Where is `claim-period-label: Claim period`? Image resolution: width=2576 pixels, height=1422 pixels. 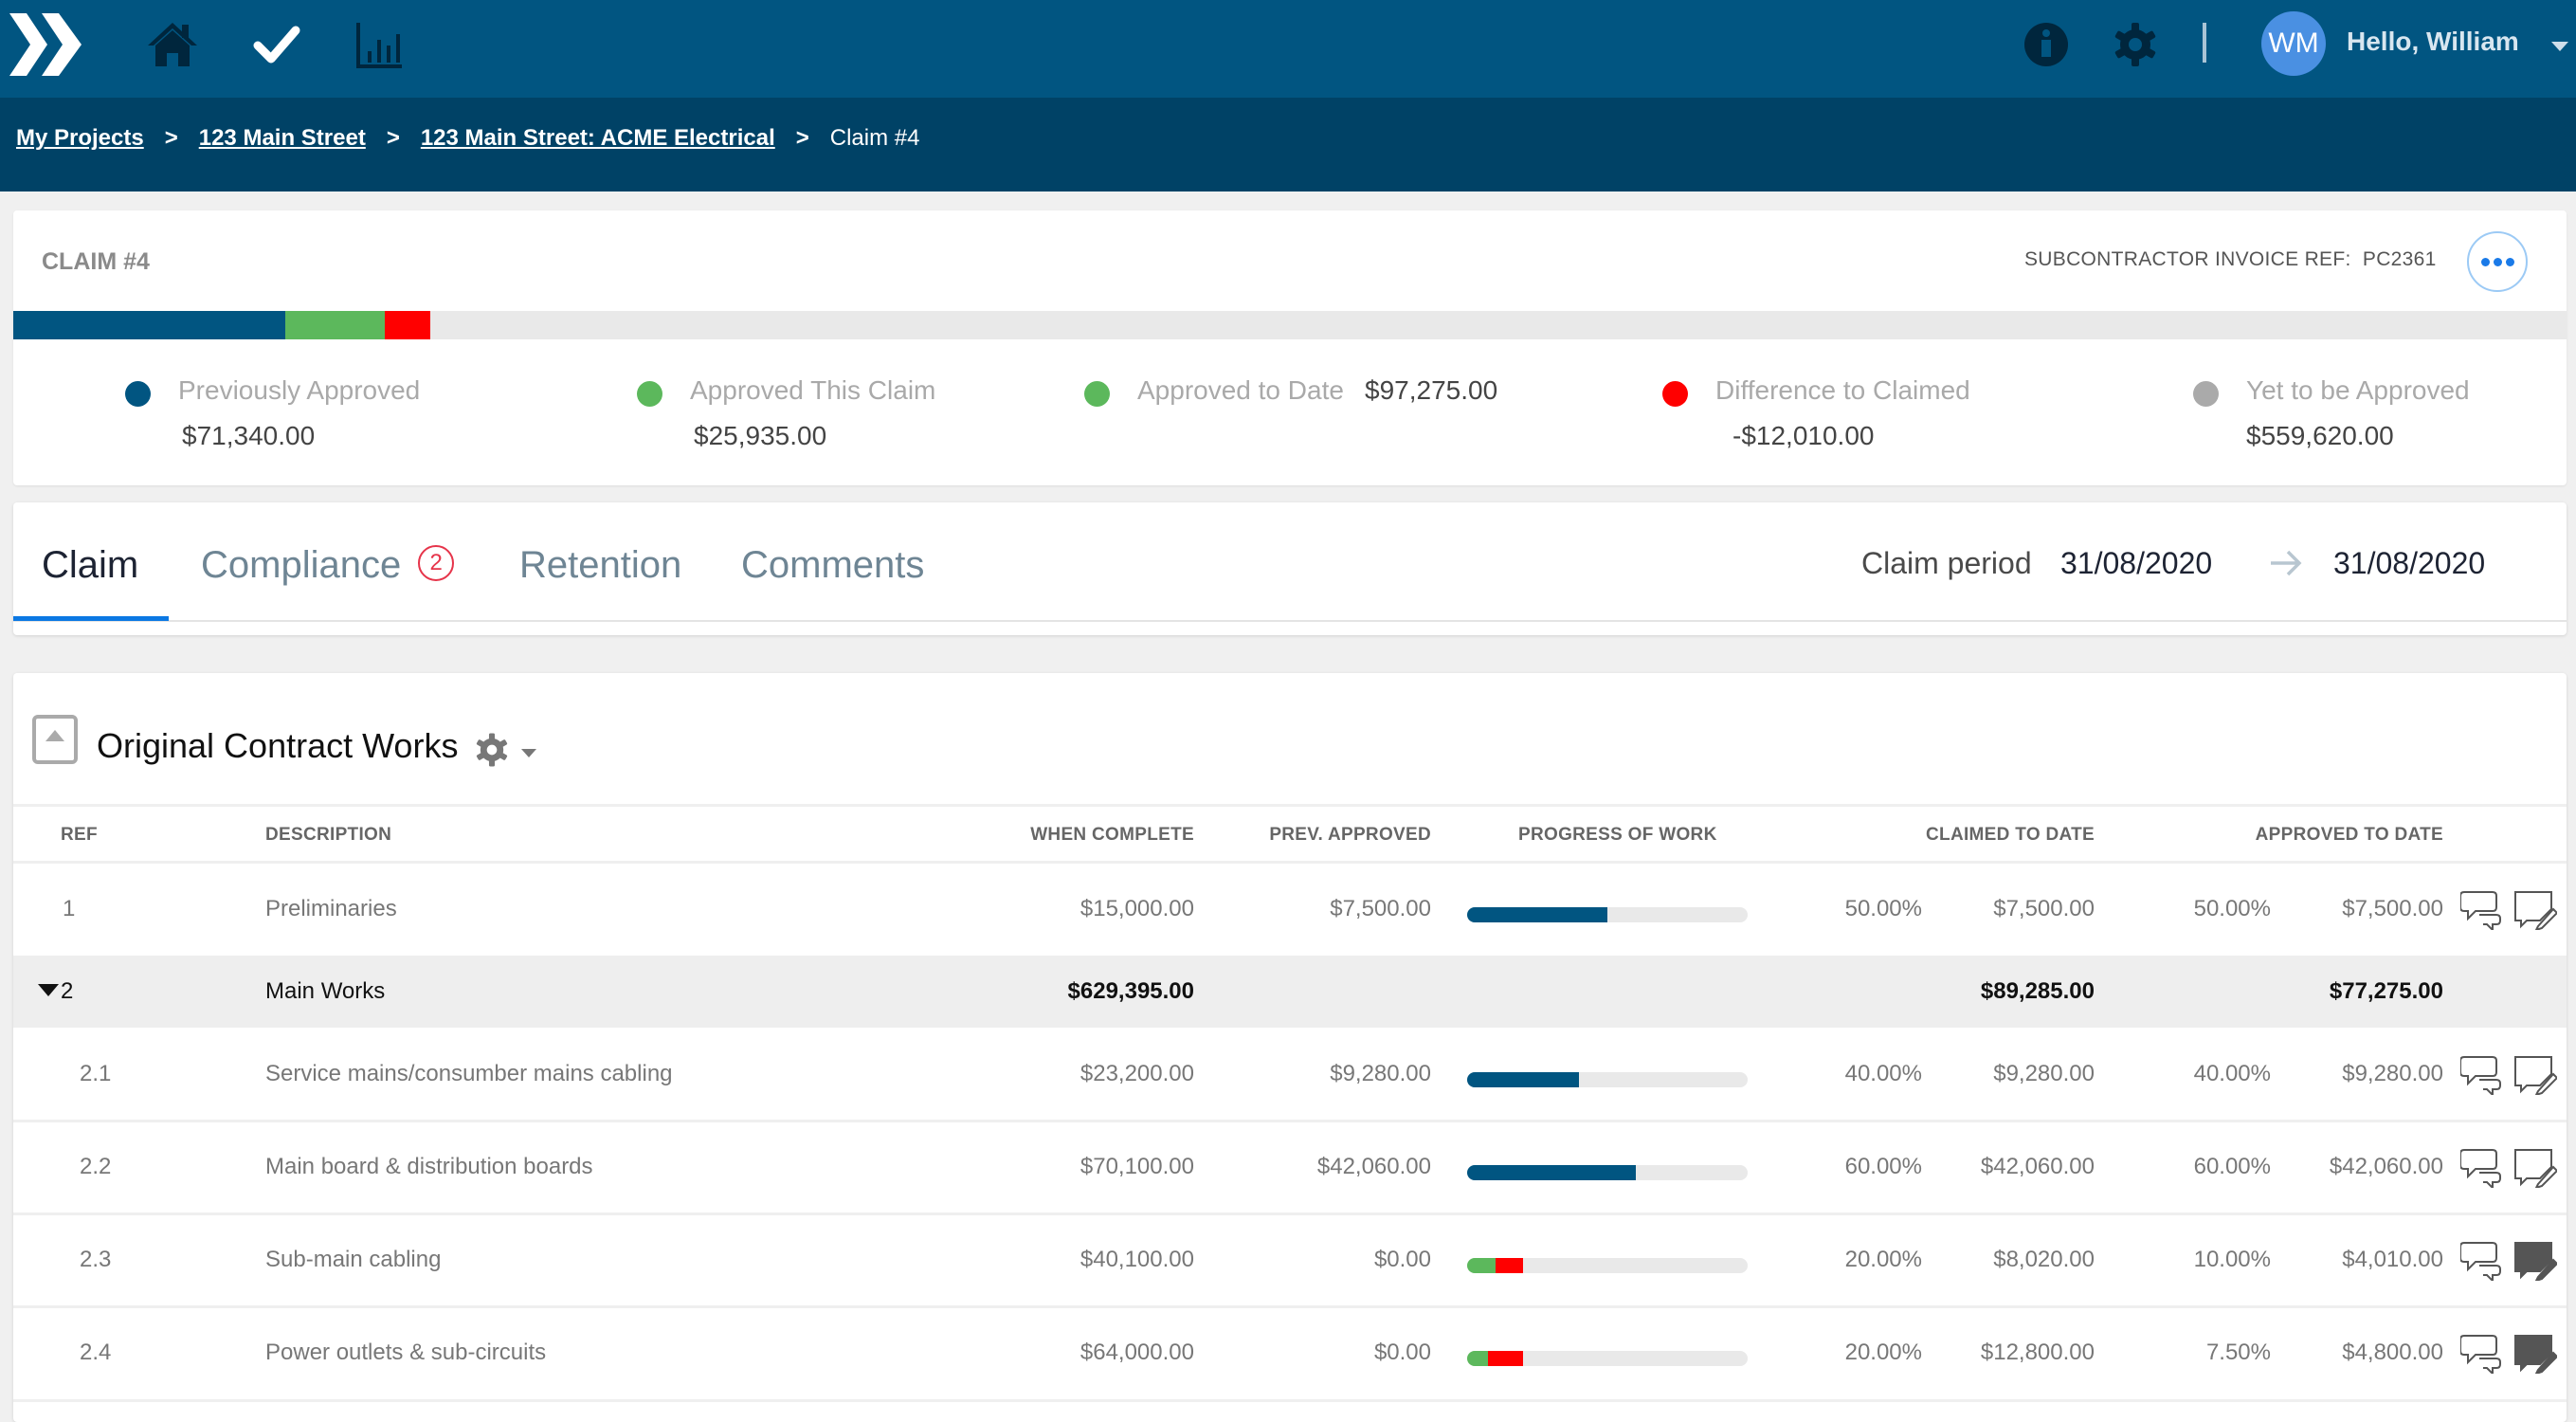
claim-period-label: Claim period is located at coordinates (1947, 563).